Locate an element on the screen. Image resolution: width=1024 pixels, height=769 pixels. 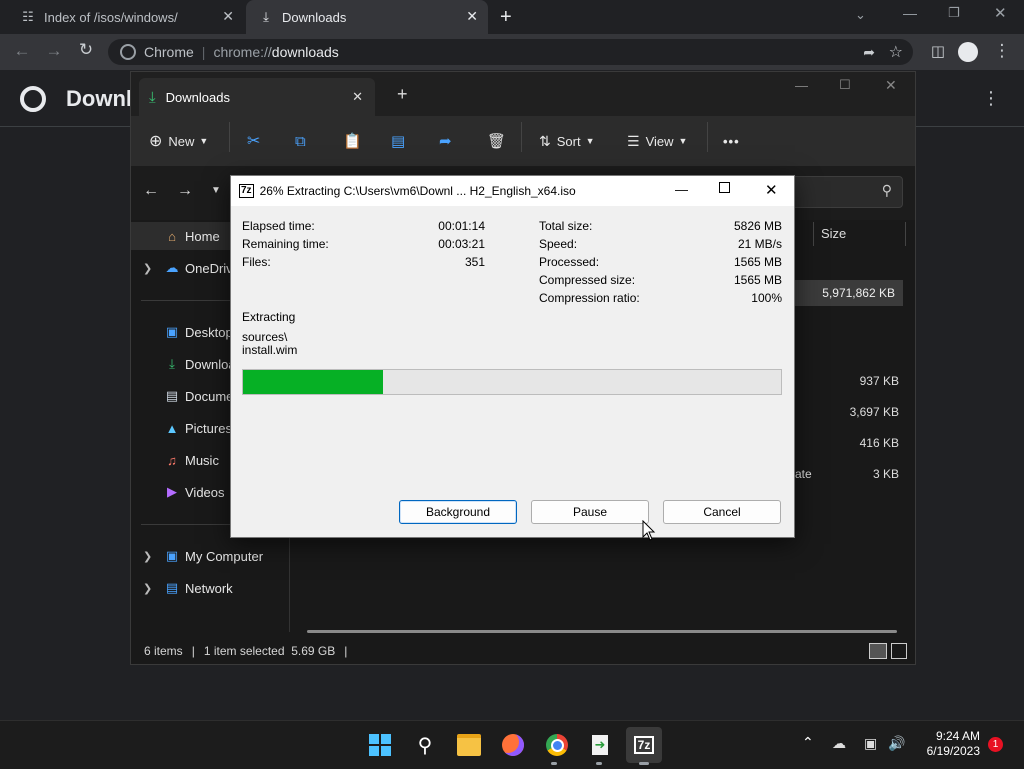
network-icon: ▤ is located at coordinates (172, 587).